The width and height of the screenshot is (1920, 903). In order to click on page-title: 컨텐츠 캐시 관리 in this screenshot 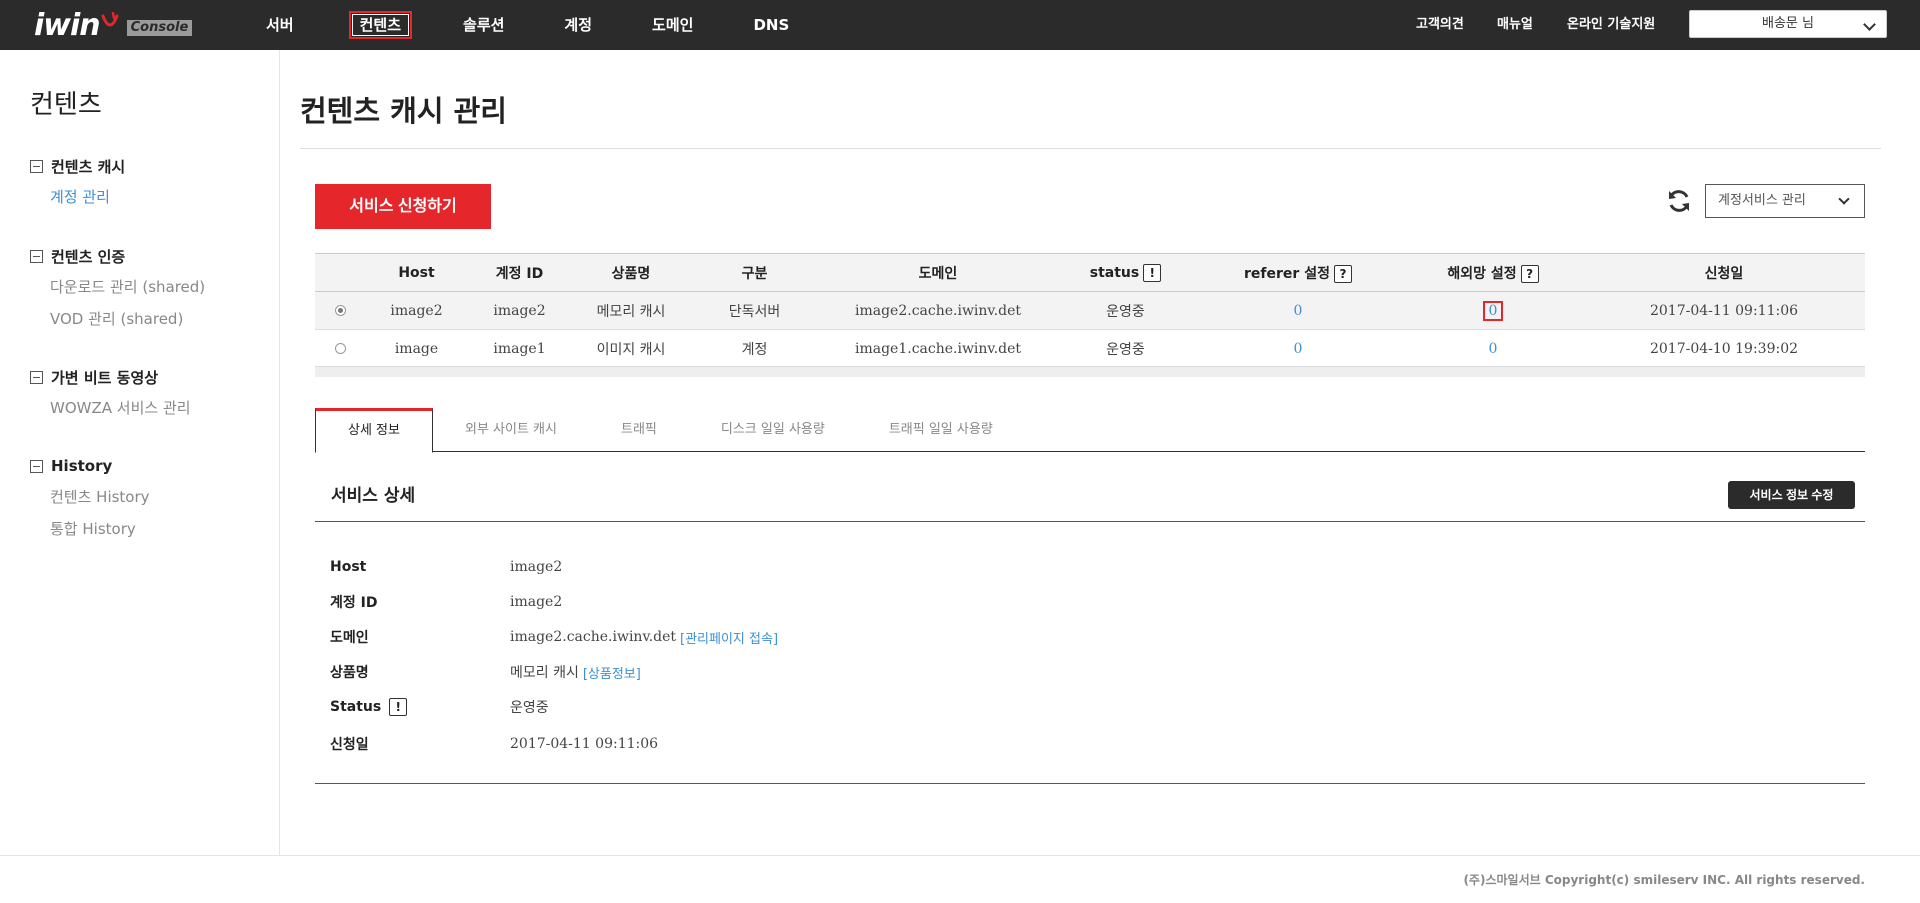, I will do `click(403, 111)`.